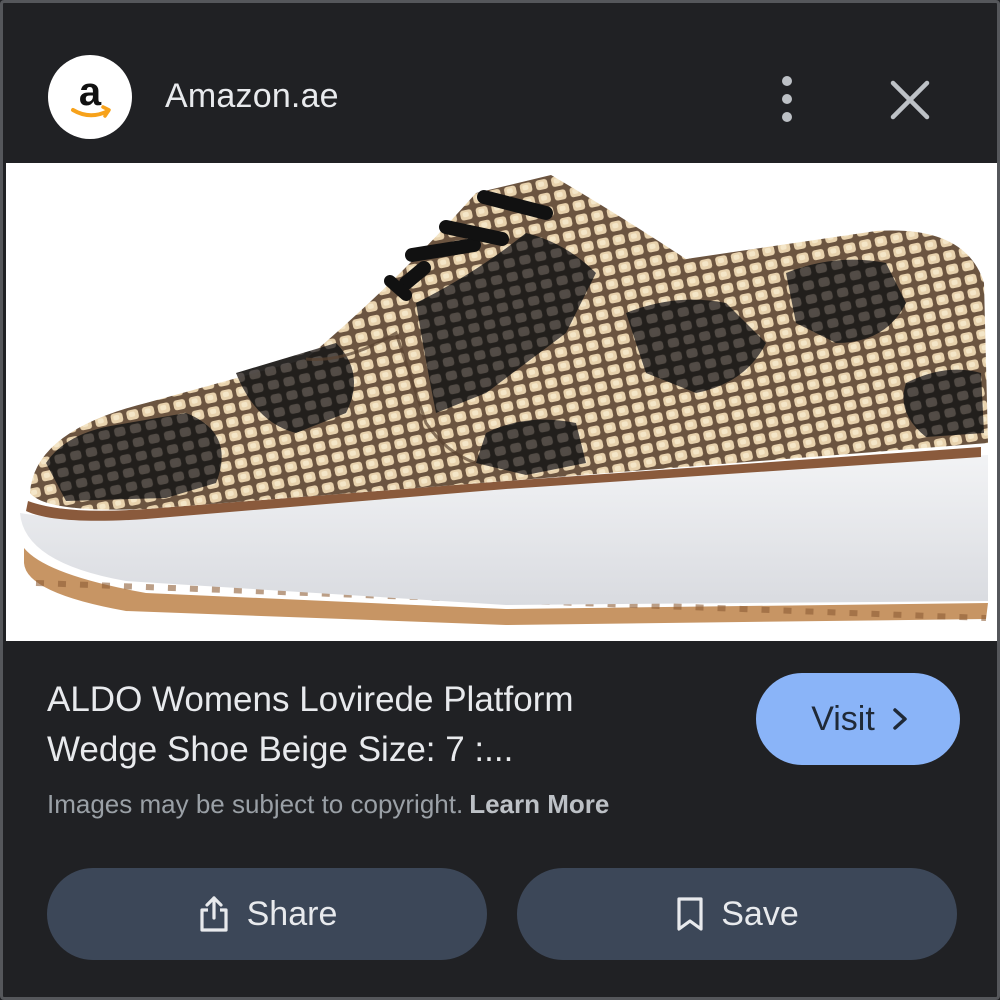 This screenshot has width=1000, height=1000. Describe the element at coordinates (900, 719) in the screenshot. I see `chevron-right-icon` at that location.